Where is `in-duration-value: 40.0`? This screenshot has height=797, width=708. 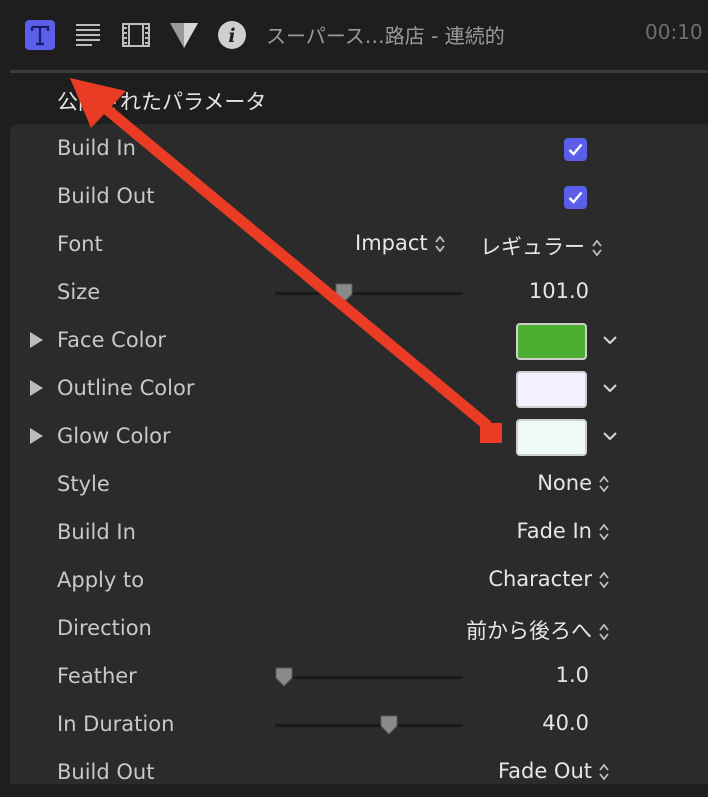 in-duration-value: 40.0 is located at coordinates (565, 723).